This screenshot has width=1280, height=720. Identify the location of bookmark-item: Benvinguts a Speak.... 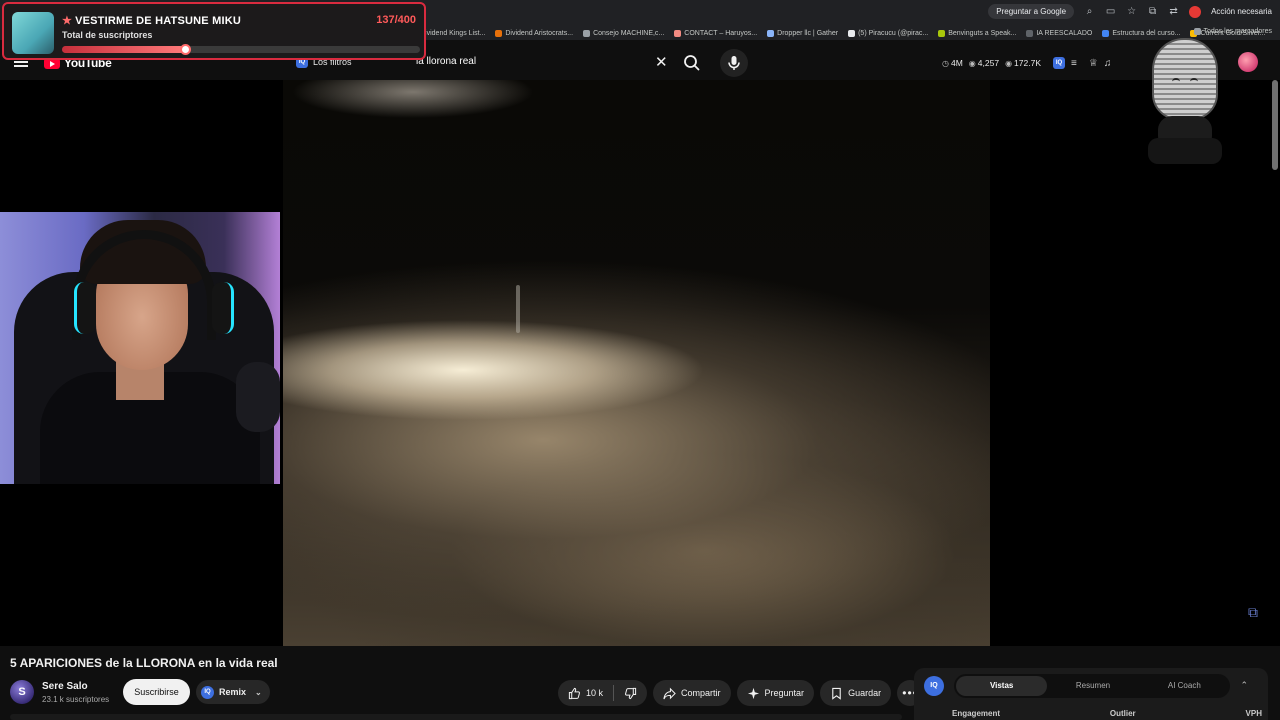
(977, 33).